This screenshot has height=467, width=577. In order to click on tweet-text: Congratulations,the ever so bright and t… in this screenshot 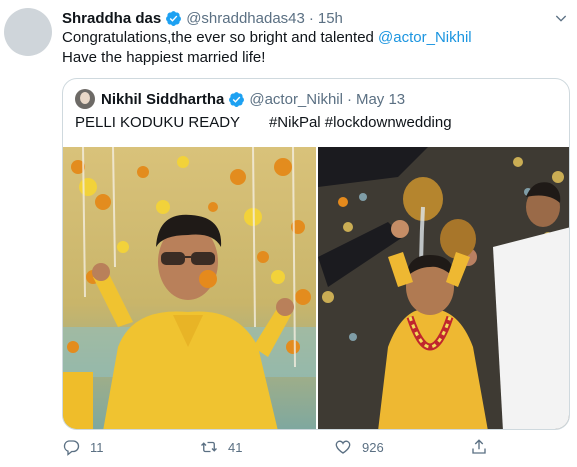, I will do `click(314, 48)`.